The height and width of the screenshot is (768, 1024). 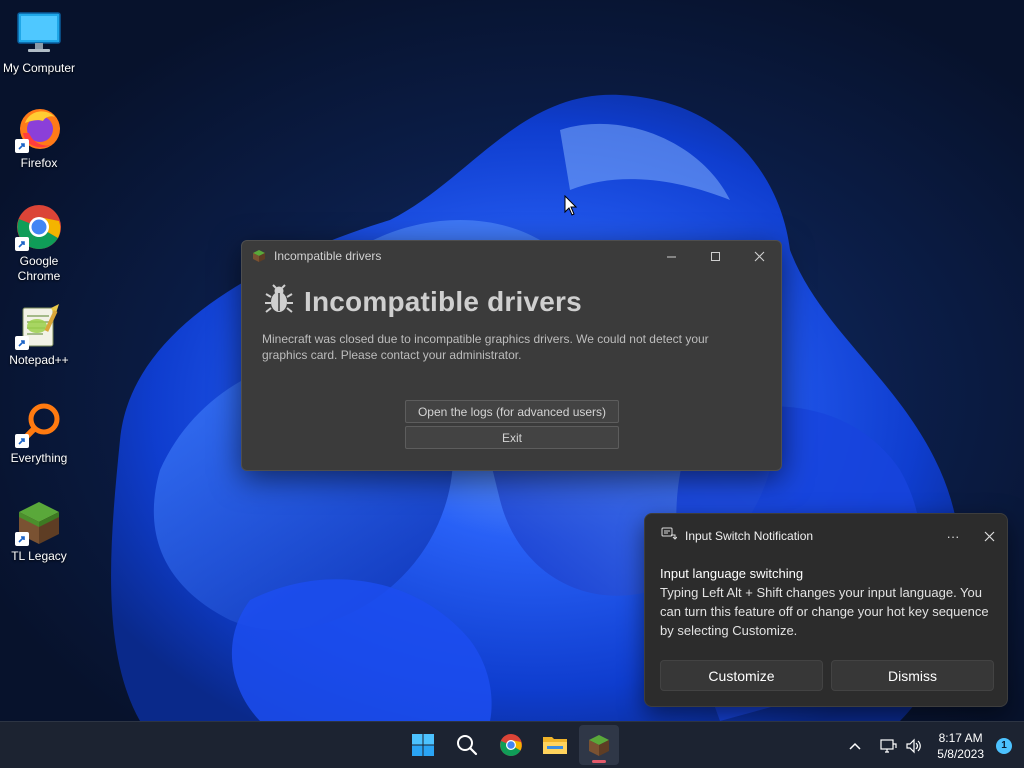 I want to click on bug-icon, so click(x=279, y=301).